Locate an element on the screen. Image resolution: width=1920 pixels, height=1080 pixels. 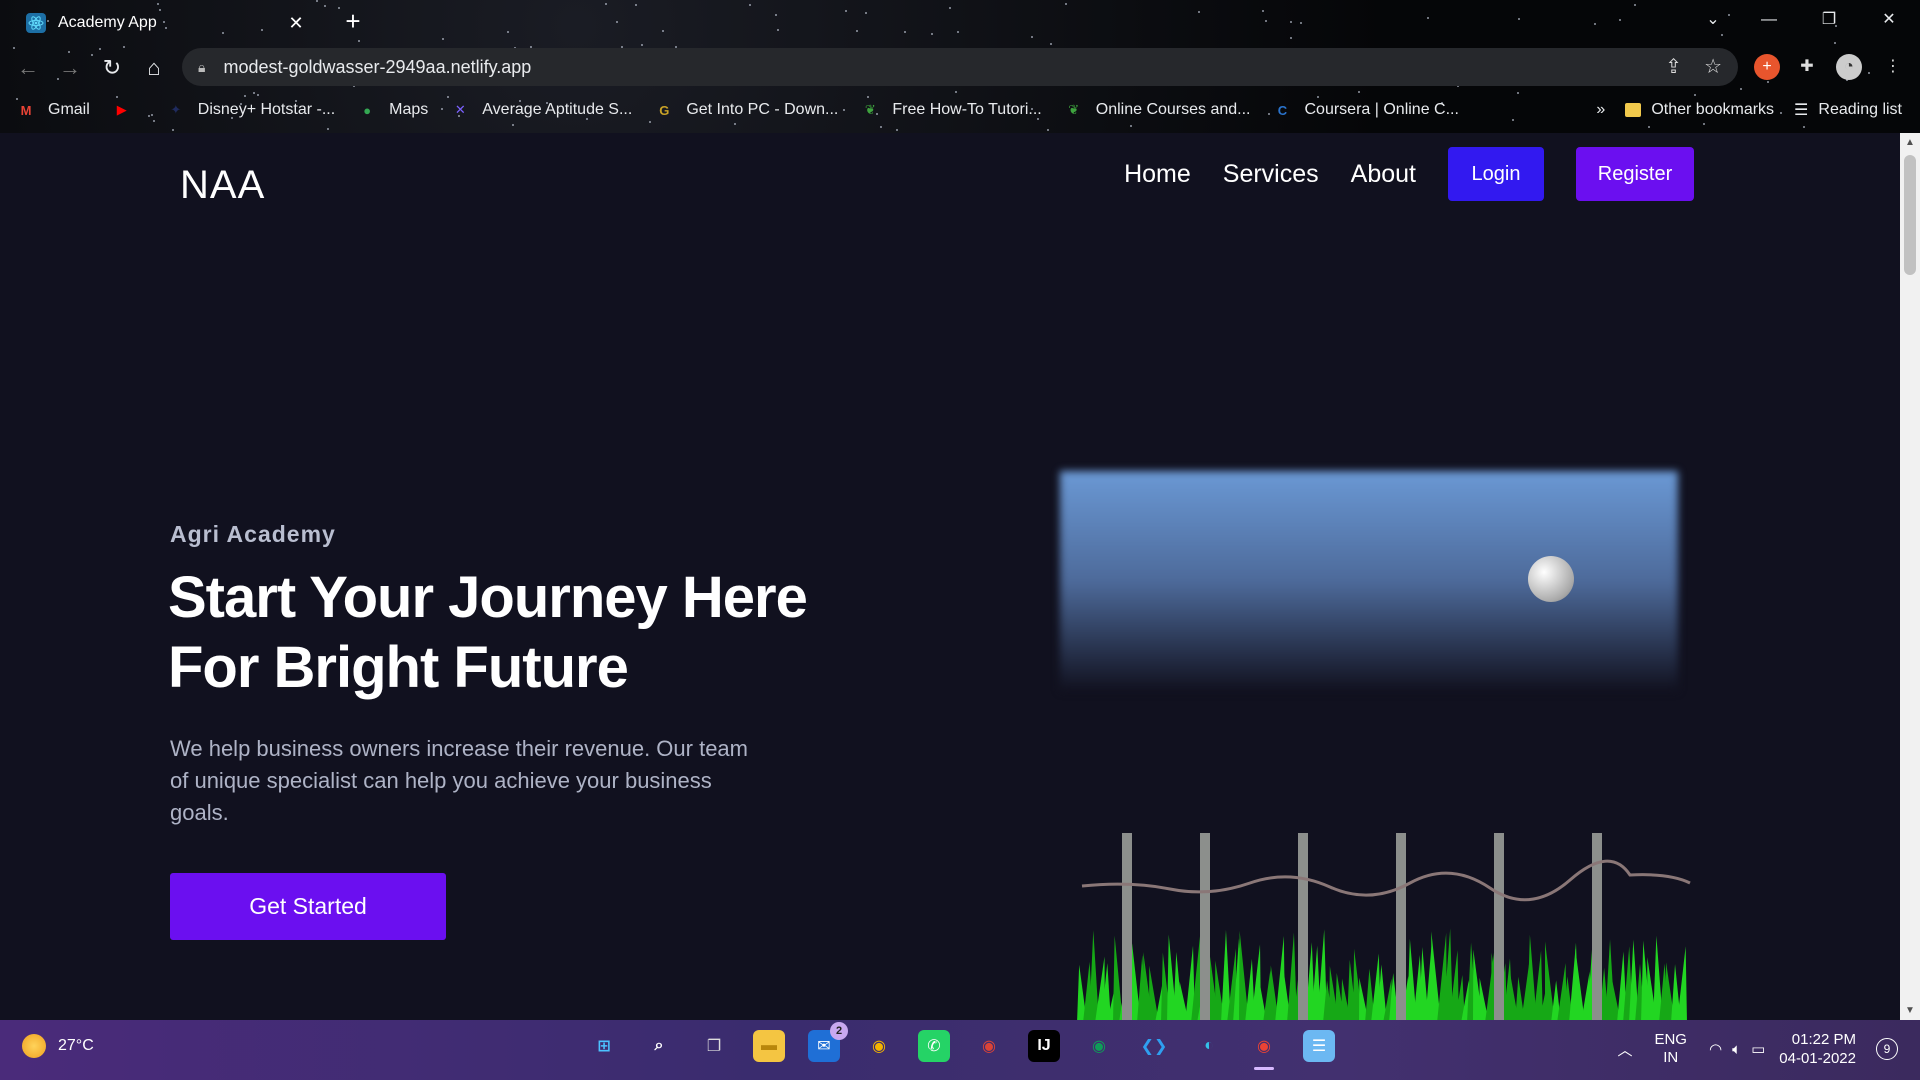
get-started-button: Get Started is located at coordinates (308, 906).